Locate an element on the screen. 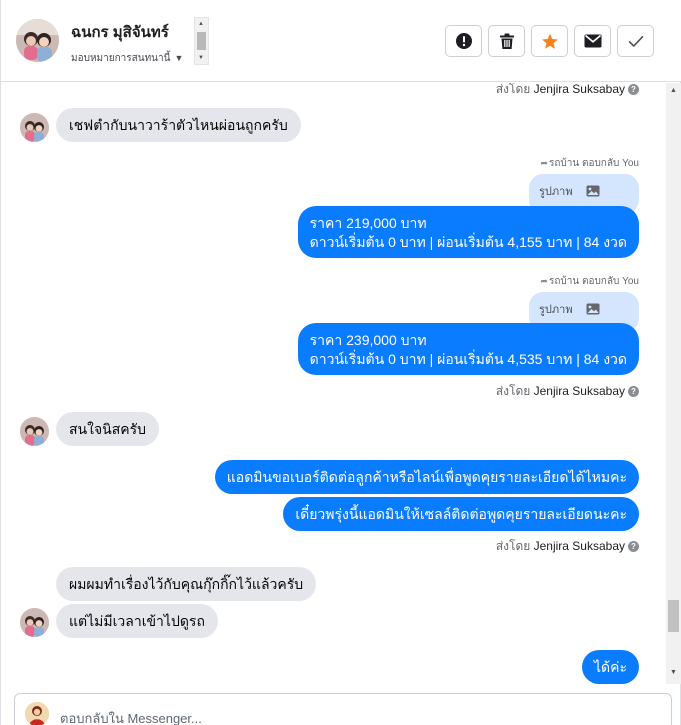 Image resolution: width=681 pixels, height=725 pixels. conversation-header: ฉนกร มุสิจันทร์ มอบหมายการสนทนานี้ ▼ ▲ ▼ is located at coordinates (341, 41).